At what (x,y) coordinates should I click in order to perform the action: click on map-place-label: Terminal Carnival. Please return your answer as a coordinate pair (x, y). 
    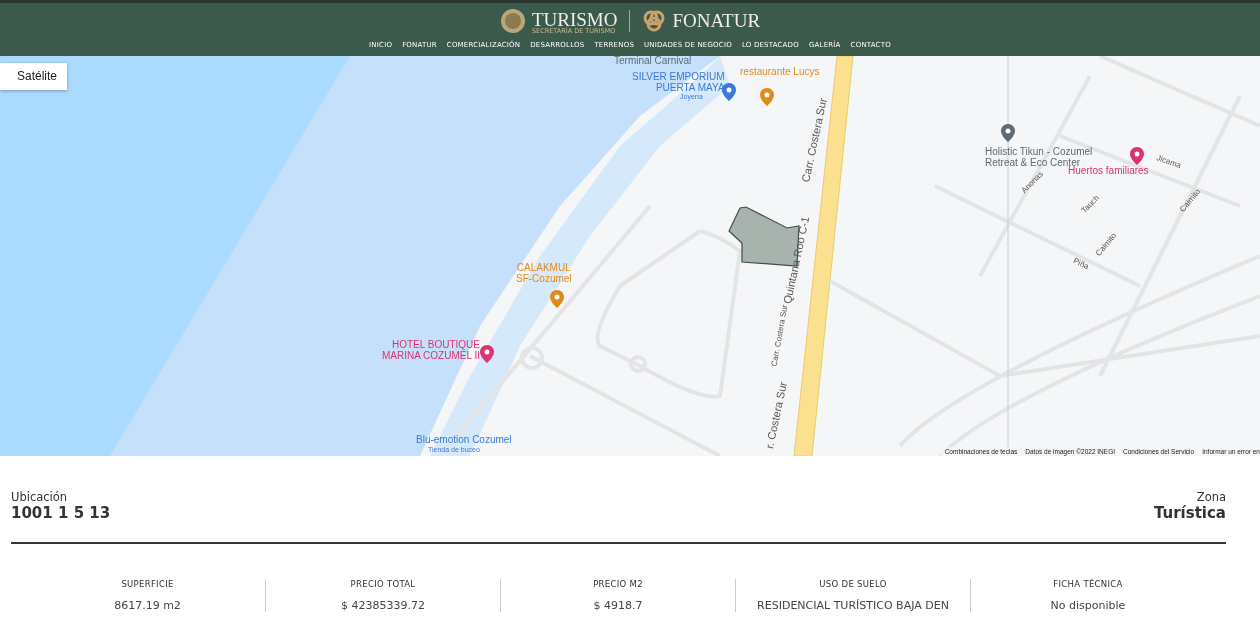
    Looking at the image, I should click on (653, 61).